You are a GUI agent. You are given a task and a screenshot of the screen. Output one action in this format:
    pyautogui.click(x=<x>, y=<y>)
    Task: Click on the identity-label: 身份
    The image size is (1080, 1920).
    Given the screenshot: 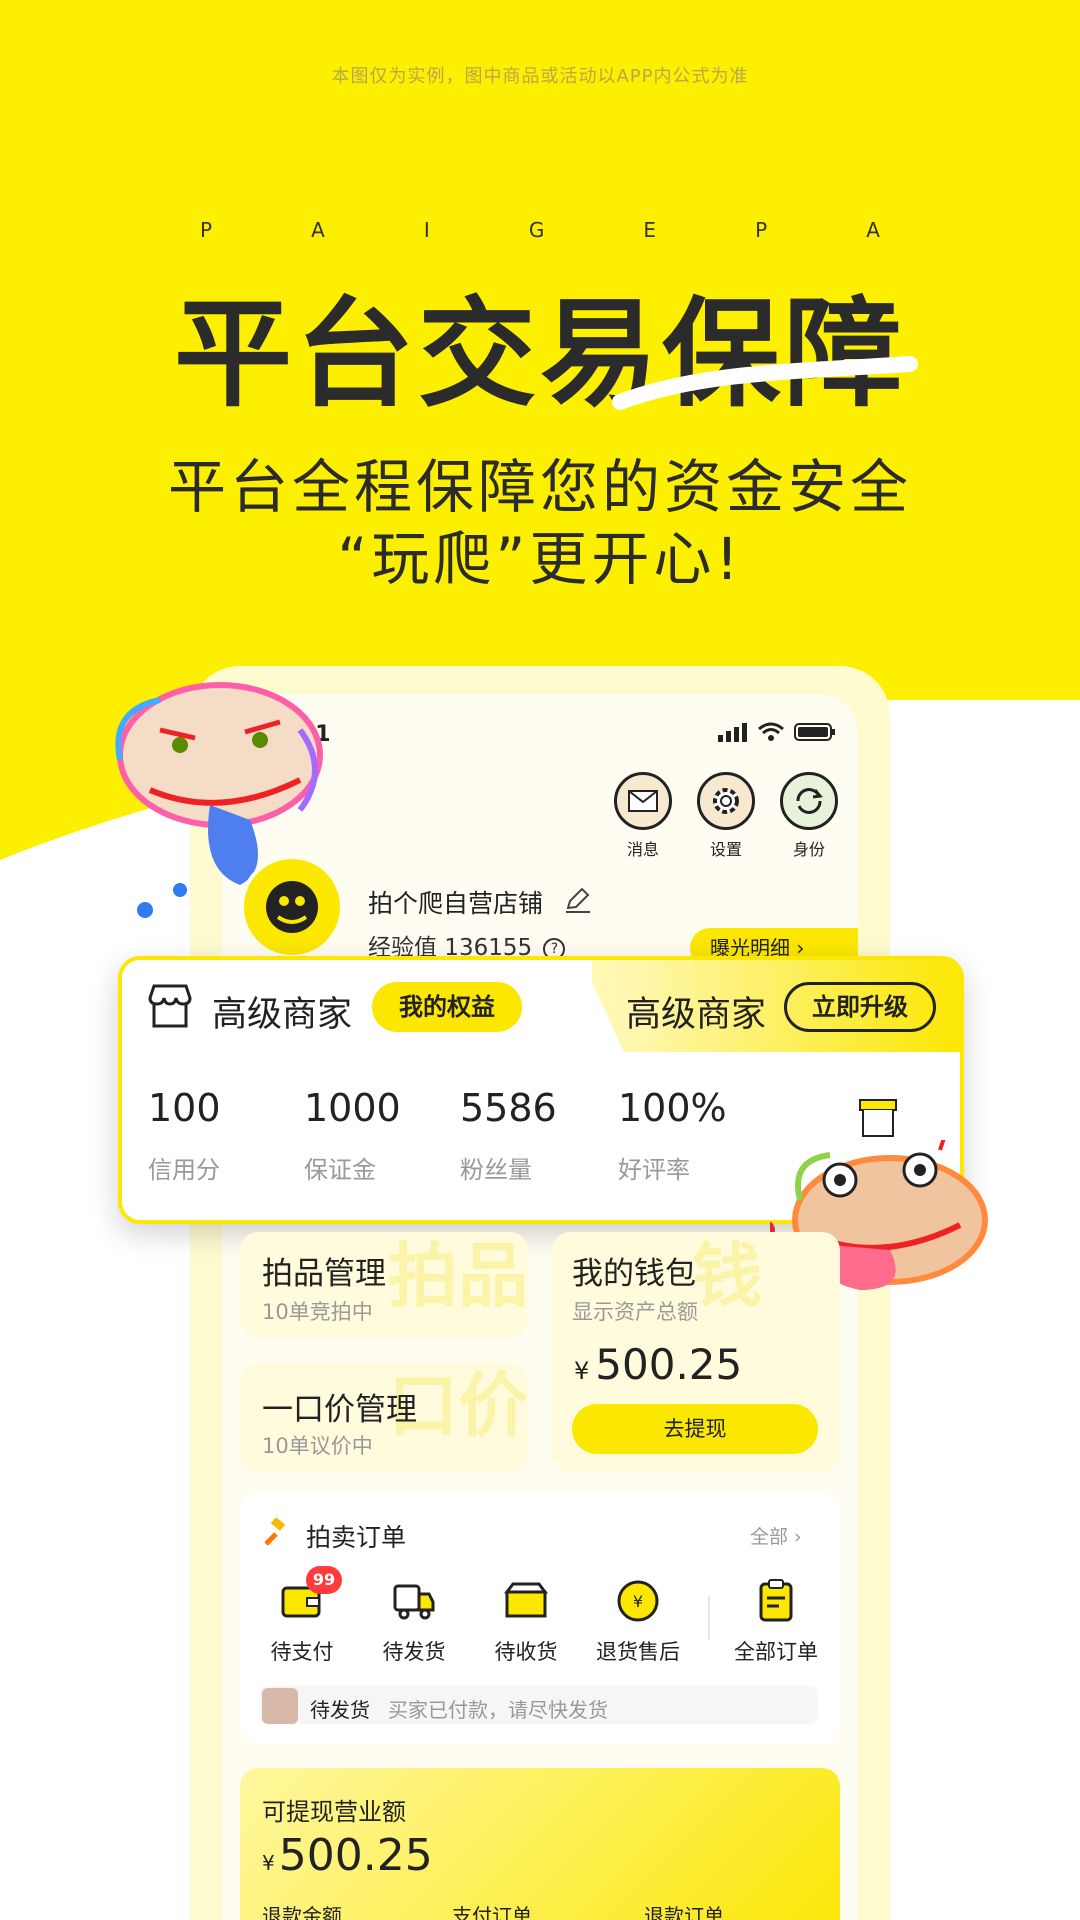 What is the action you would take?
    pyautogui.click(x=808, y=849)
    